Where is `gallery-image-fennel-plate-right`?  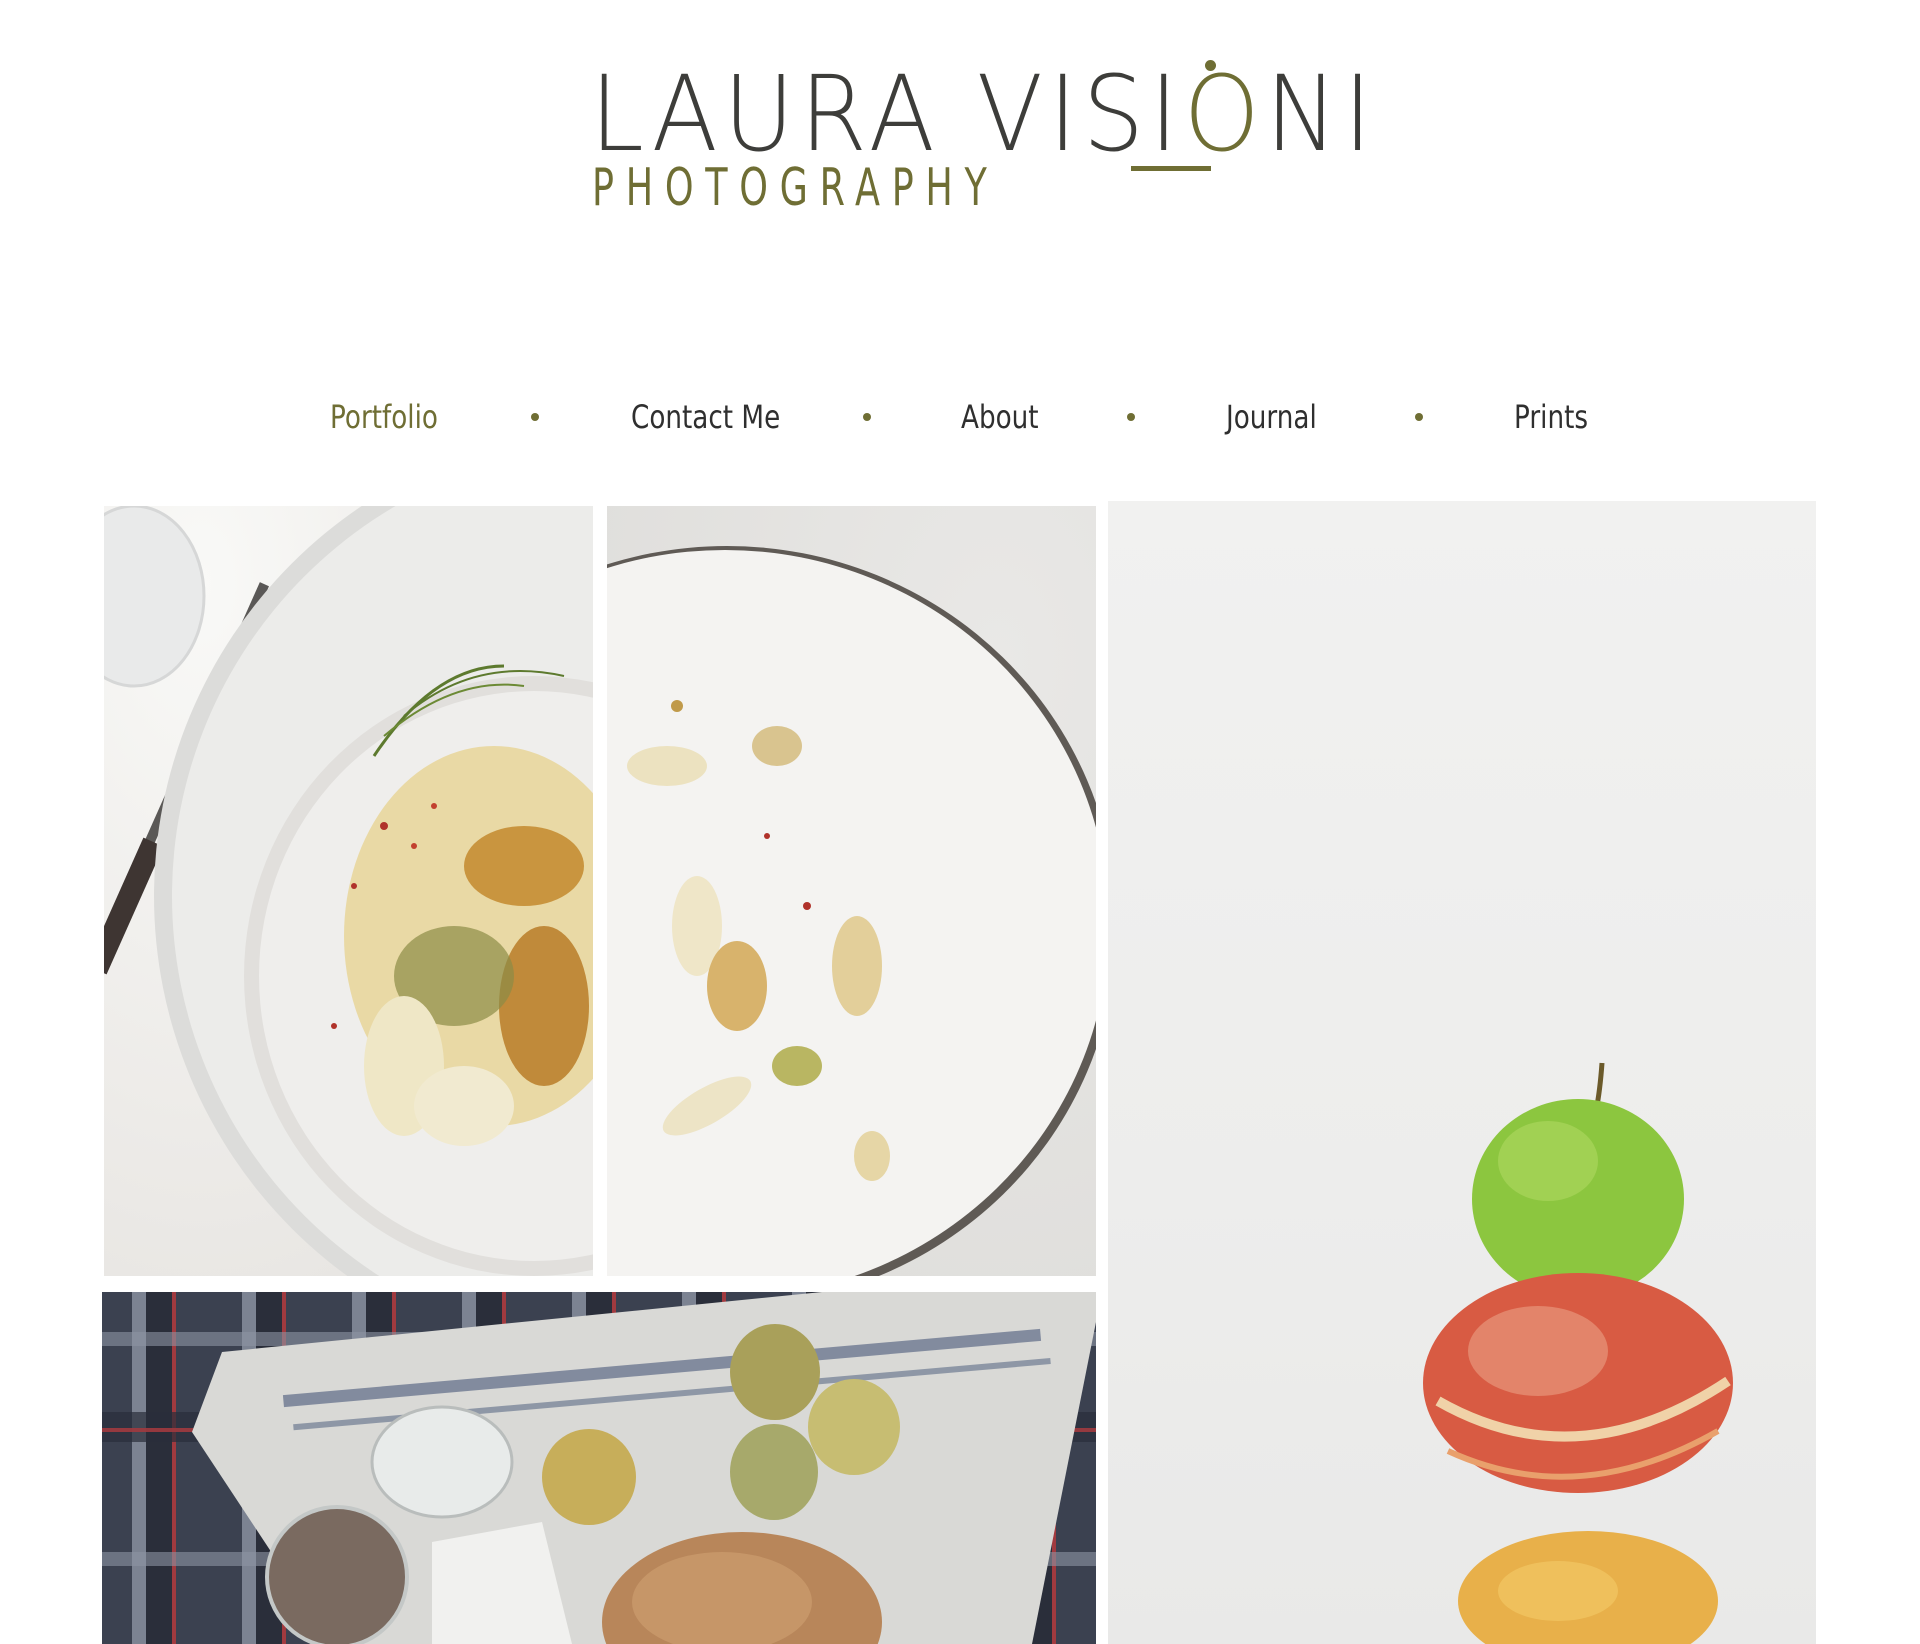 gallery-image-fennel-plate-right is located at coordinates (851, 891).